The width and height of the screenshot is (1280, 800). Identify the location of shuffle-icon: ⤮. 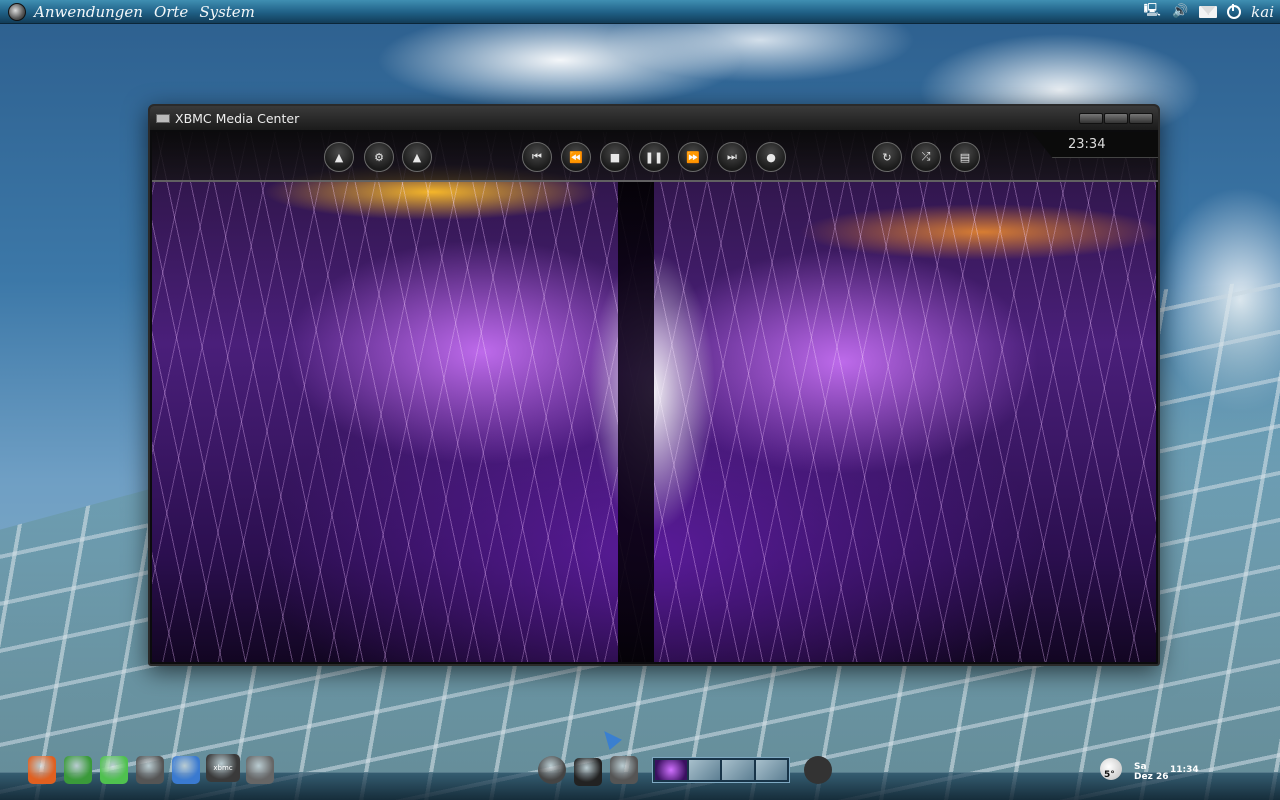
(926, 156).